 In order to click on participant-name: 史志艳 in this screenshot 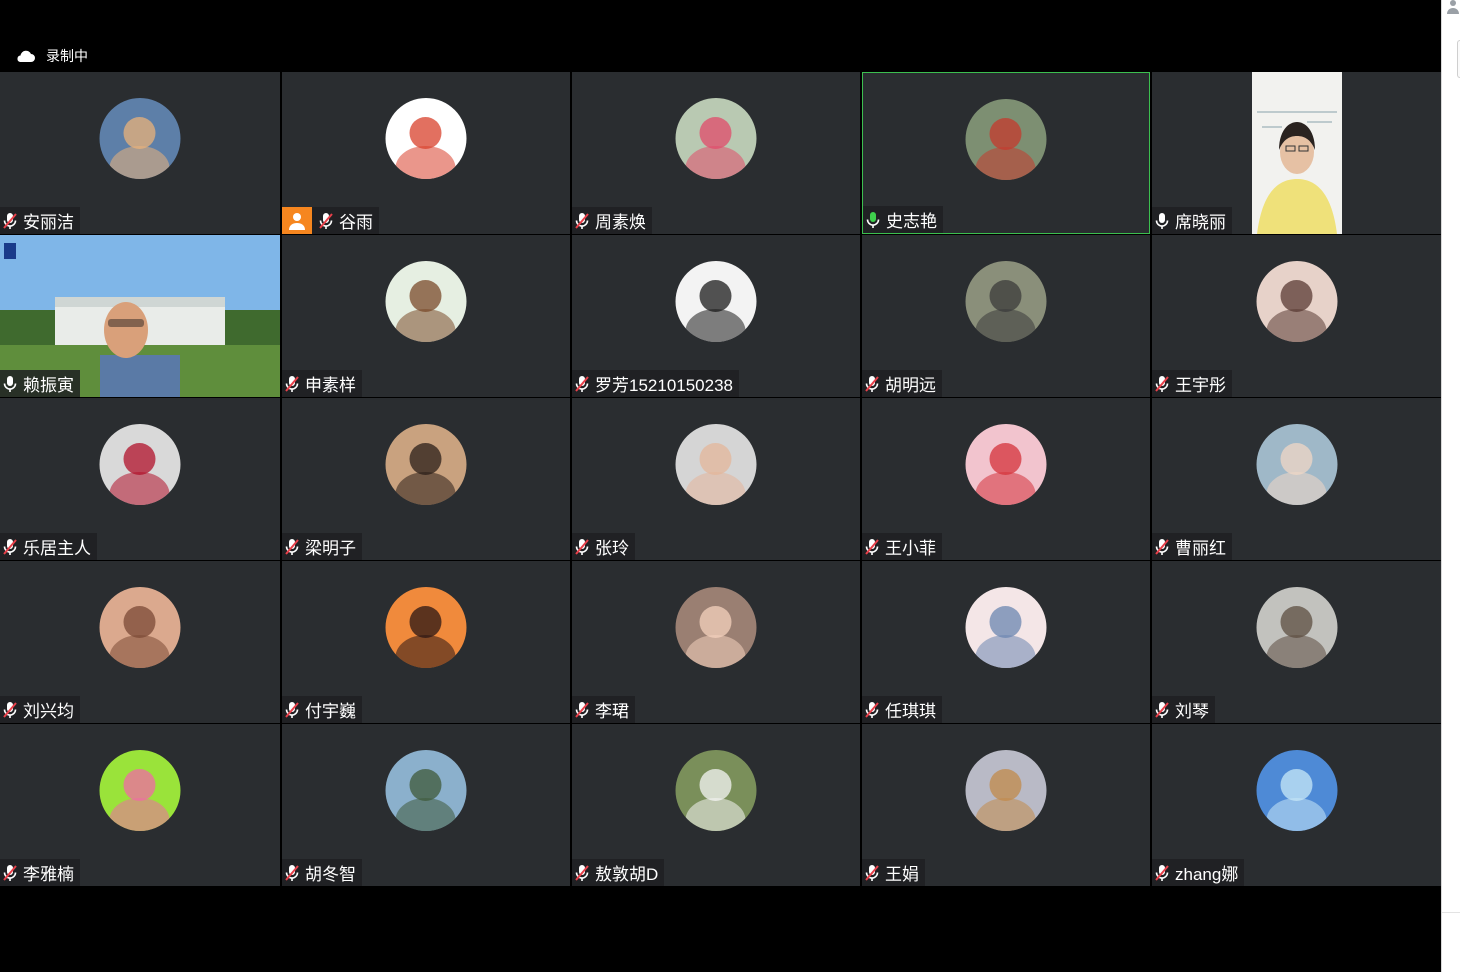, I will do `click(911, 221)`.